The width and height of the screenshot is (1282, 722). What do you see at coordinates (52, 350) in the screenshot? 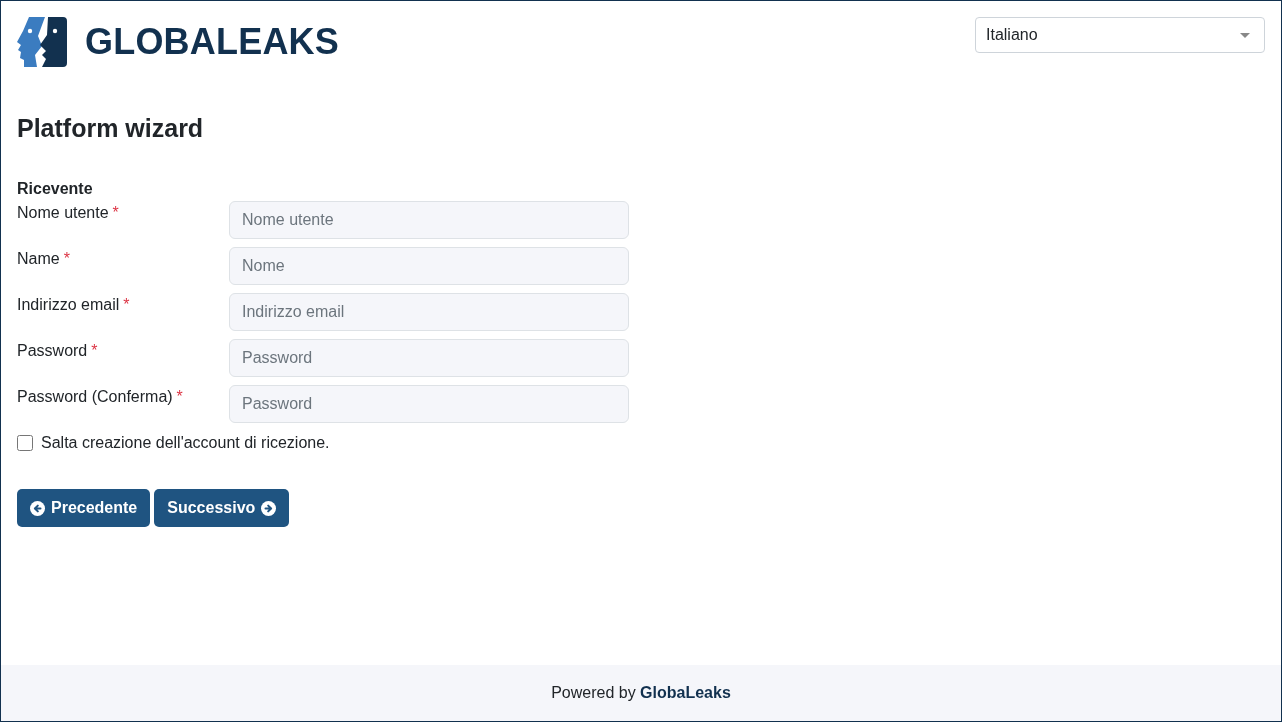
I see `field-label: Password` at bounding box center [52, 350].